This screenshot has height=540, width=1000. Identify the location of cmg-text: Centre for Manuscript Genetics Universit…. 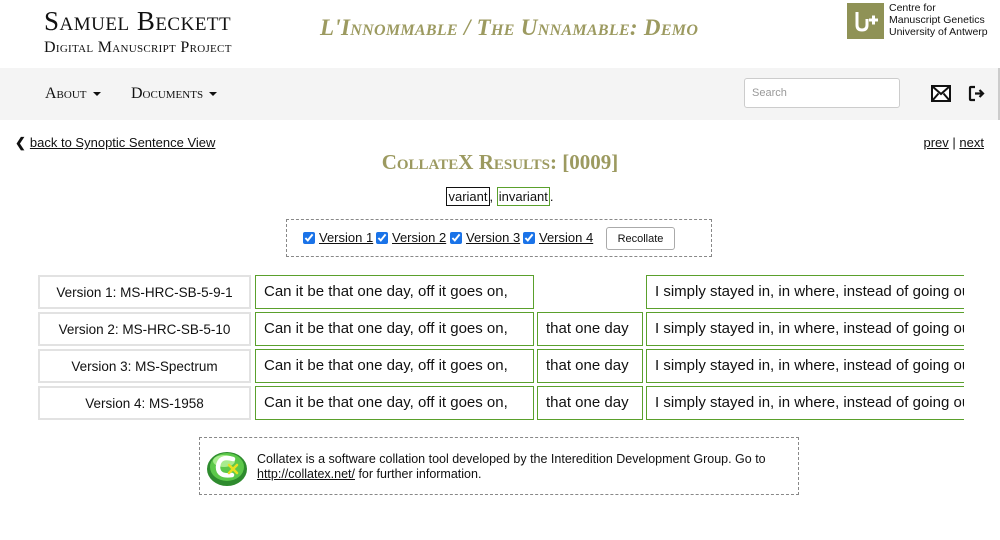
(938, 20).